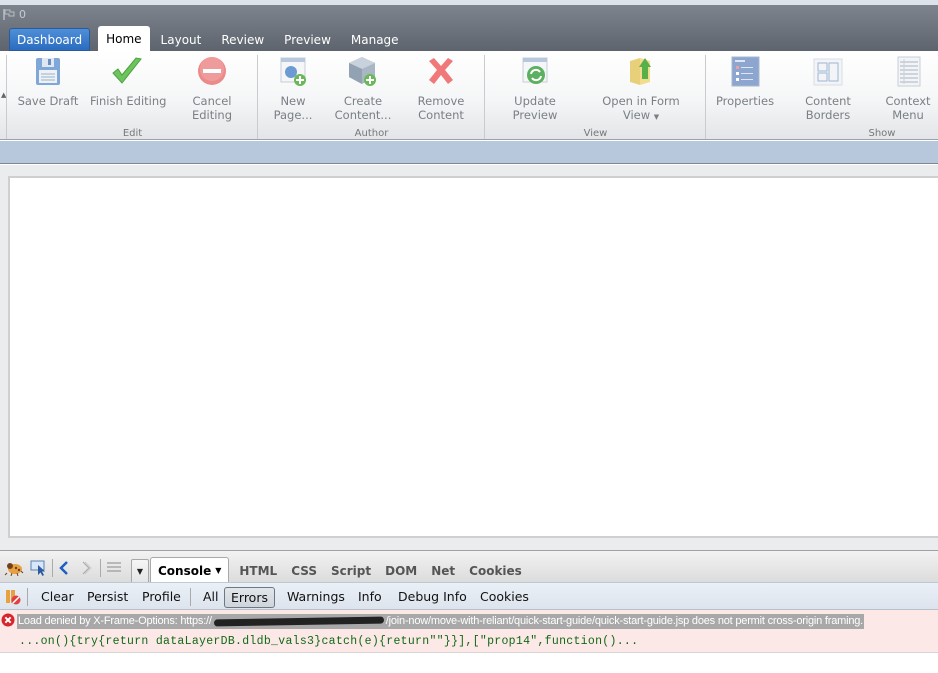 Image resolution: width=938 pixels, height=673 pixels. Describe the element at coordinates (127, 70) in the screenshot. I see `checkmark-icon` at that location.